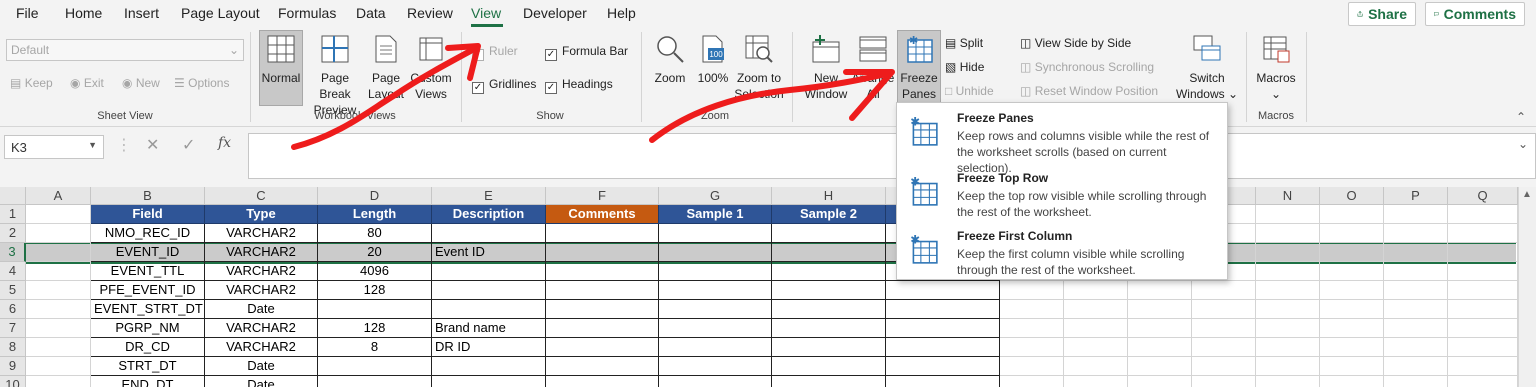  I want to click on table-cell: NMO_REC_ID, so click(148, 233).